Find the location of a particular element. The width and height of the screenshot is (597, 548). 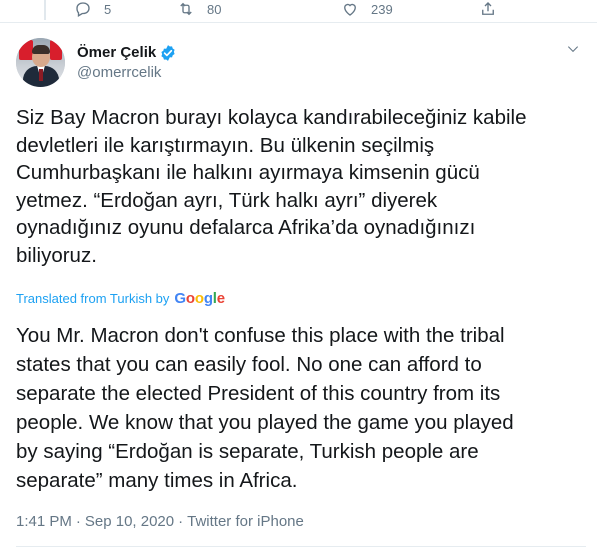

tweet-author: Ömer Çelik @omerrcelik is located at coordinates (96, 62).